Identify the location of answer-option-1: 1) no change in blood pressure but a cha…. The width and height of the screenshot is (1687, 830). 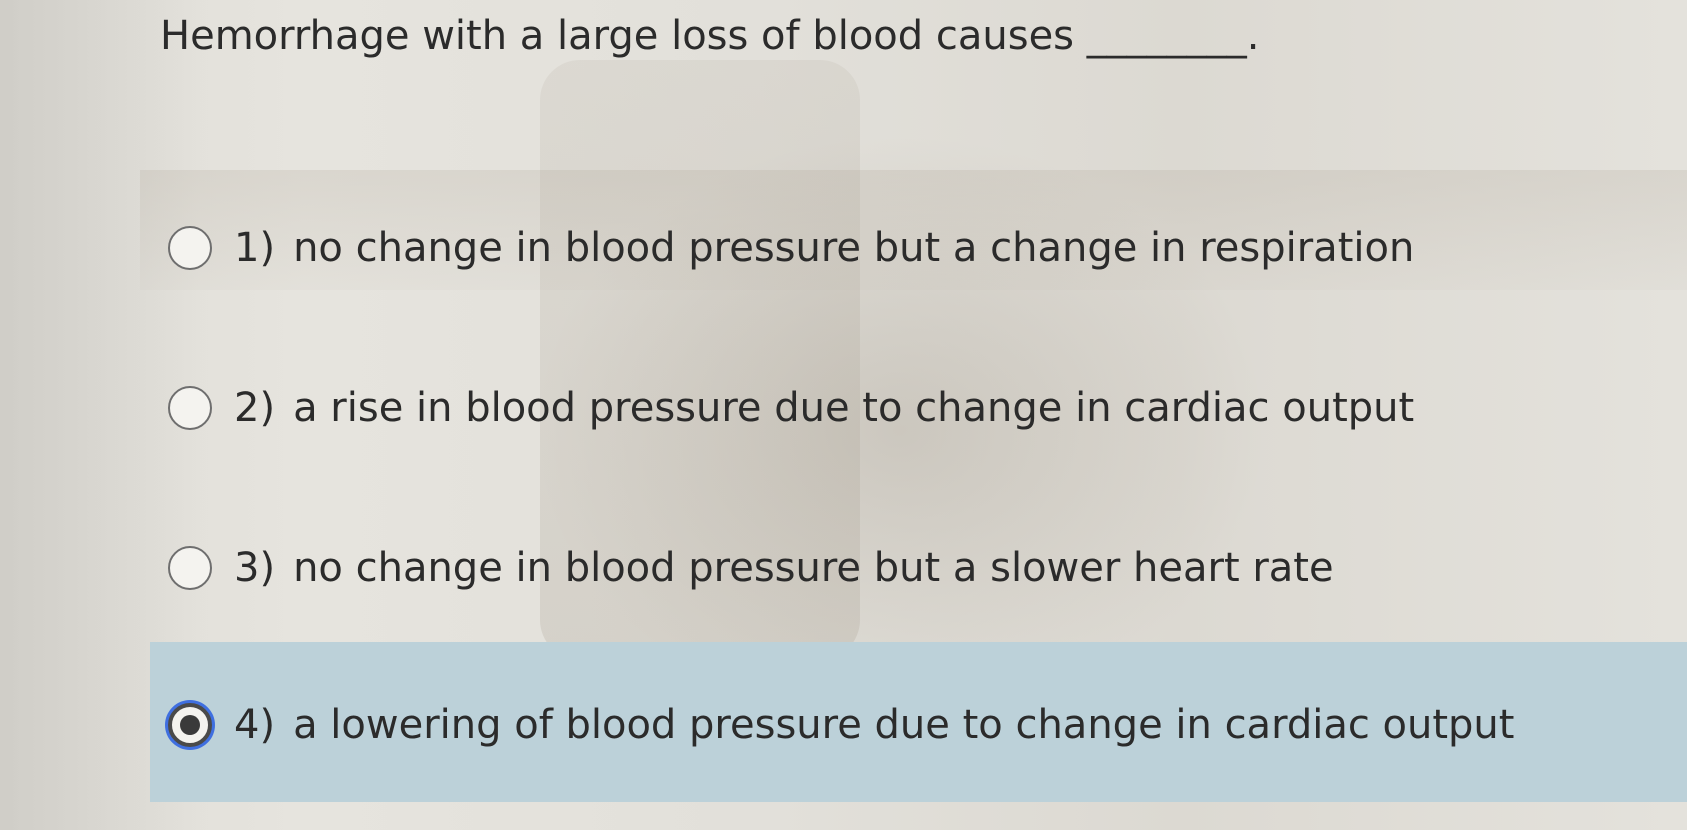
(791, 248).